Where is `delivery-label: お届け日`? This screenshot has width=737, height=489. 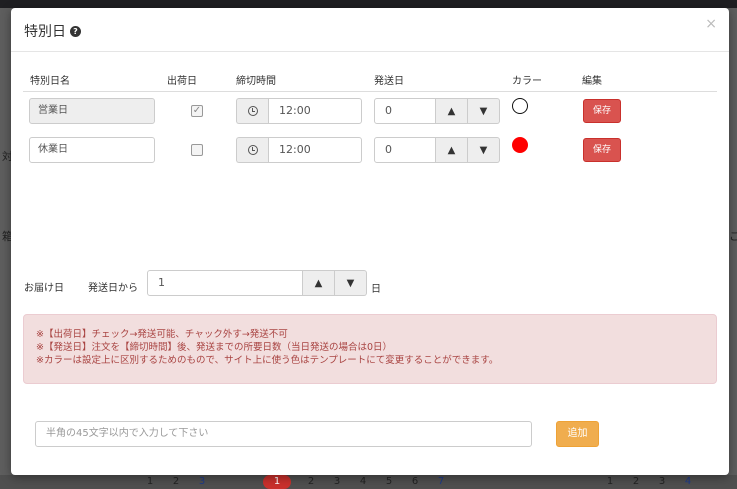
delivery-label: お届け日 is located at coordinates (44, 288).